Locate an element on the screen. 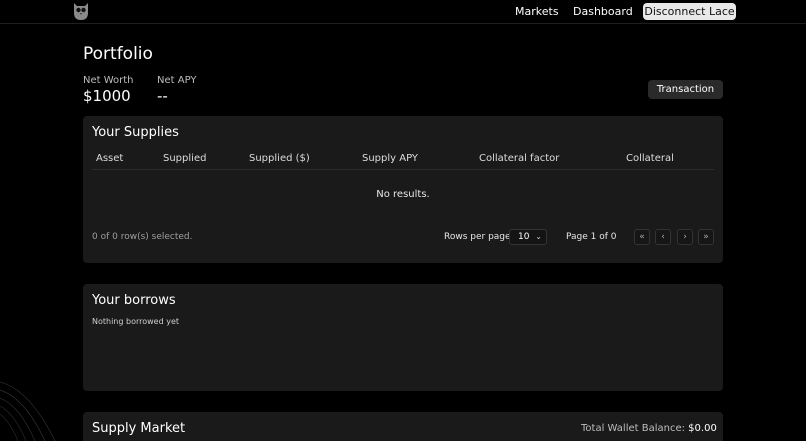 The width and height of the screenshot is (806, 441). nav-dashboard-link: Dashboard is located at coordinates (603, 11).